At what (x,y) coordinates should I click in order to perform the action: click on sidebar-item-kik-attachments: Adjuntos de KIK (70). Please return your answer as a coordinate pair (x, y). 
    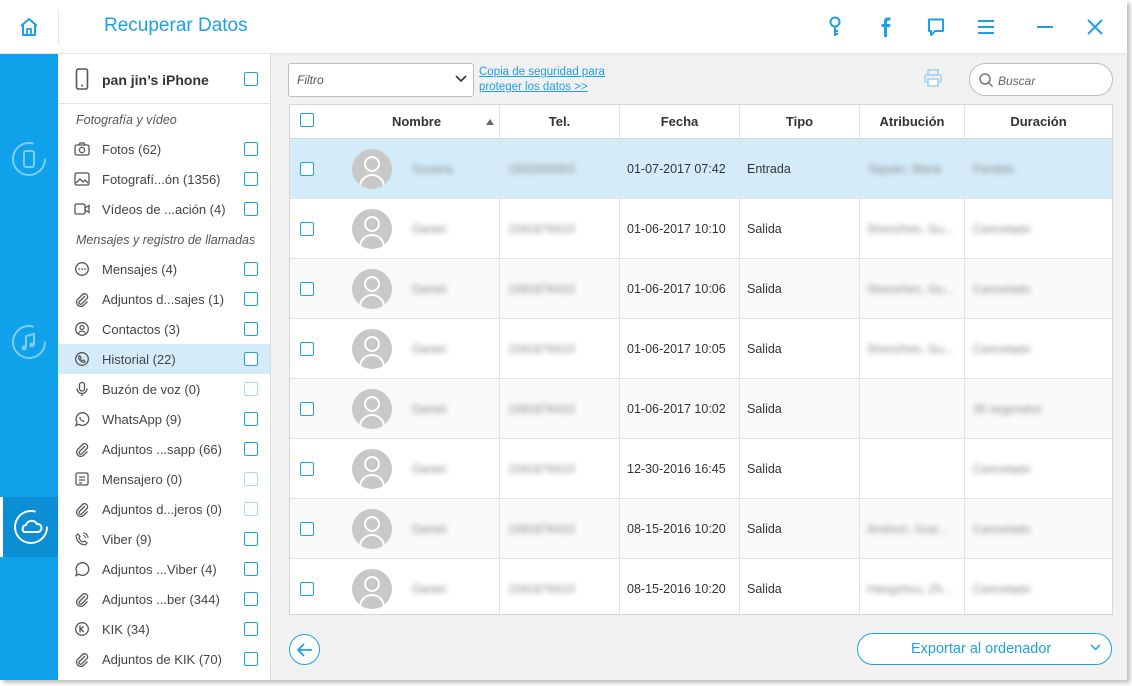
    Looking at the image, I should click on (164, 659).